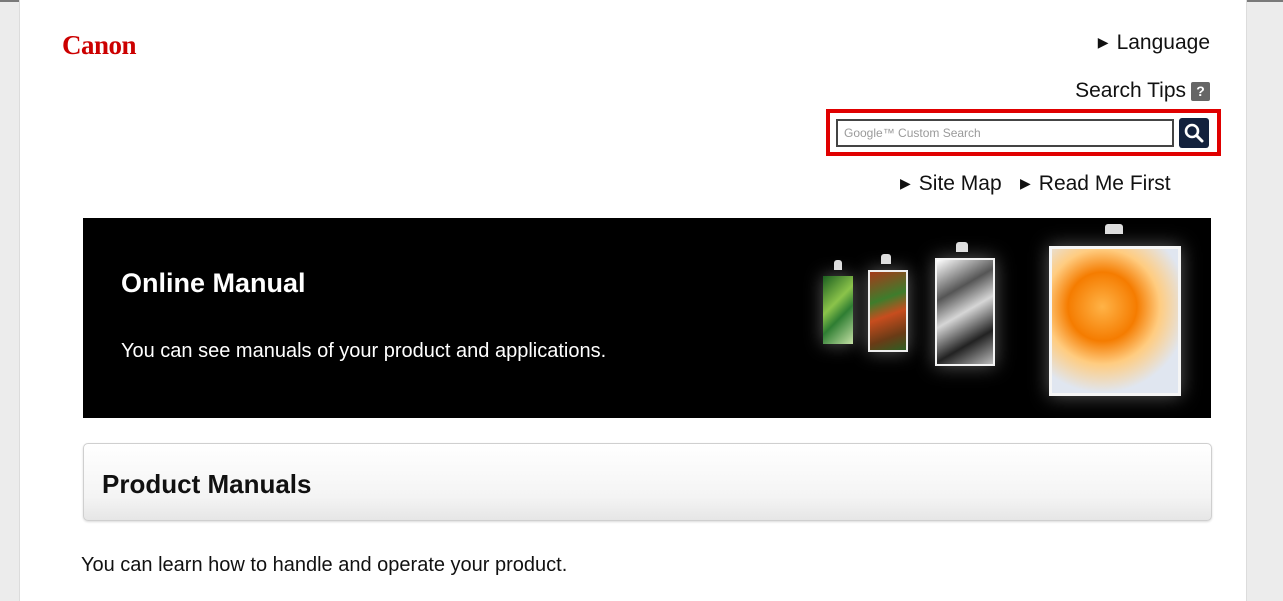 Image resolution: width=1283 pixels, height=601 pixels. What do you see at coordinates (1115, 321) in the screenshot?
I see `photo-tulips` at bounding box center [1115, 321].